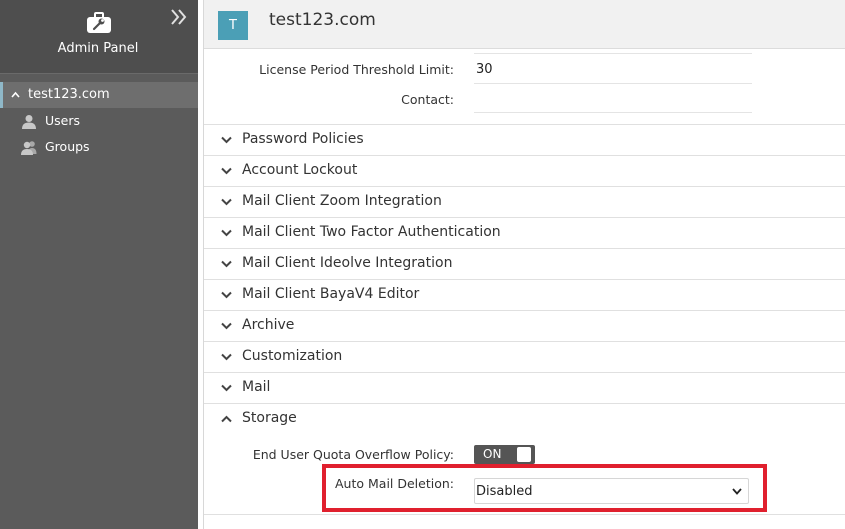 This screenshot has width=845, height=529. What do you see at coordinates (356, 69) in the screenshot?
I see `license-threshold-label: License Period Threshold Limit:` at bounding box center [356, 69].